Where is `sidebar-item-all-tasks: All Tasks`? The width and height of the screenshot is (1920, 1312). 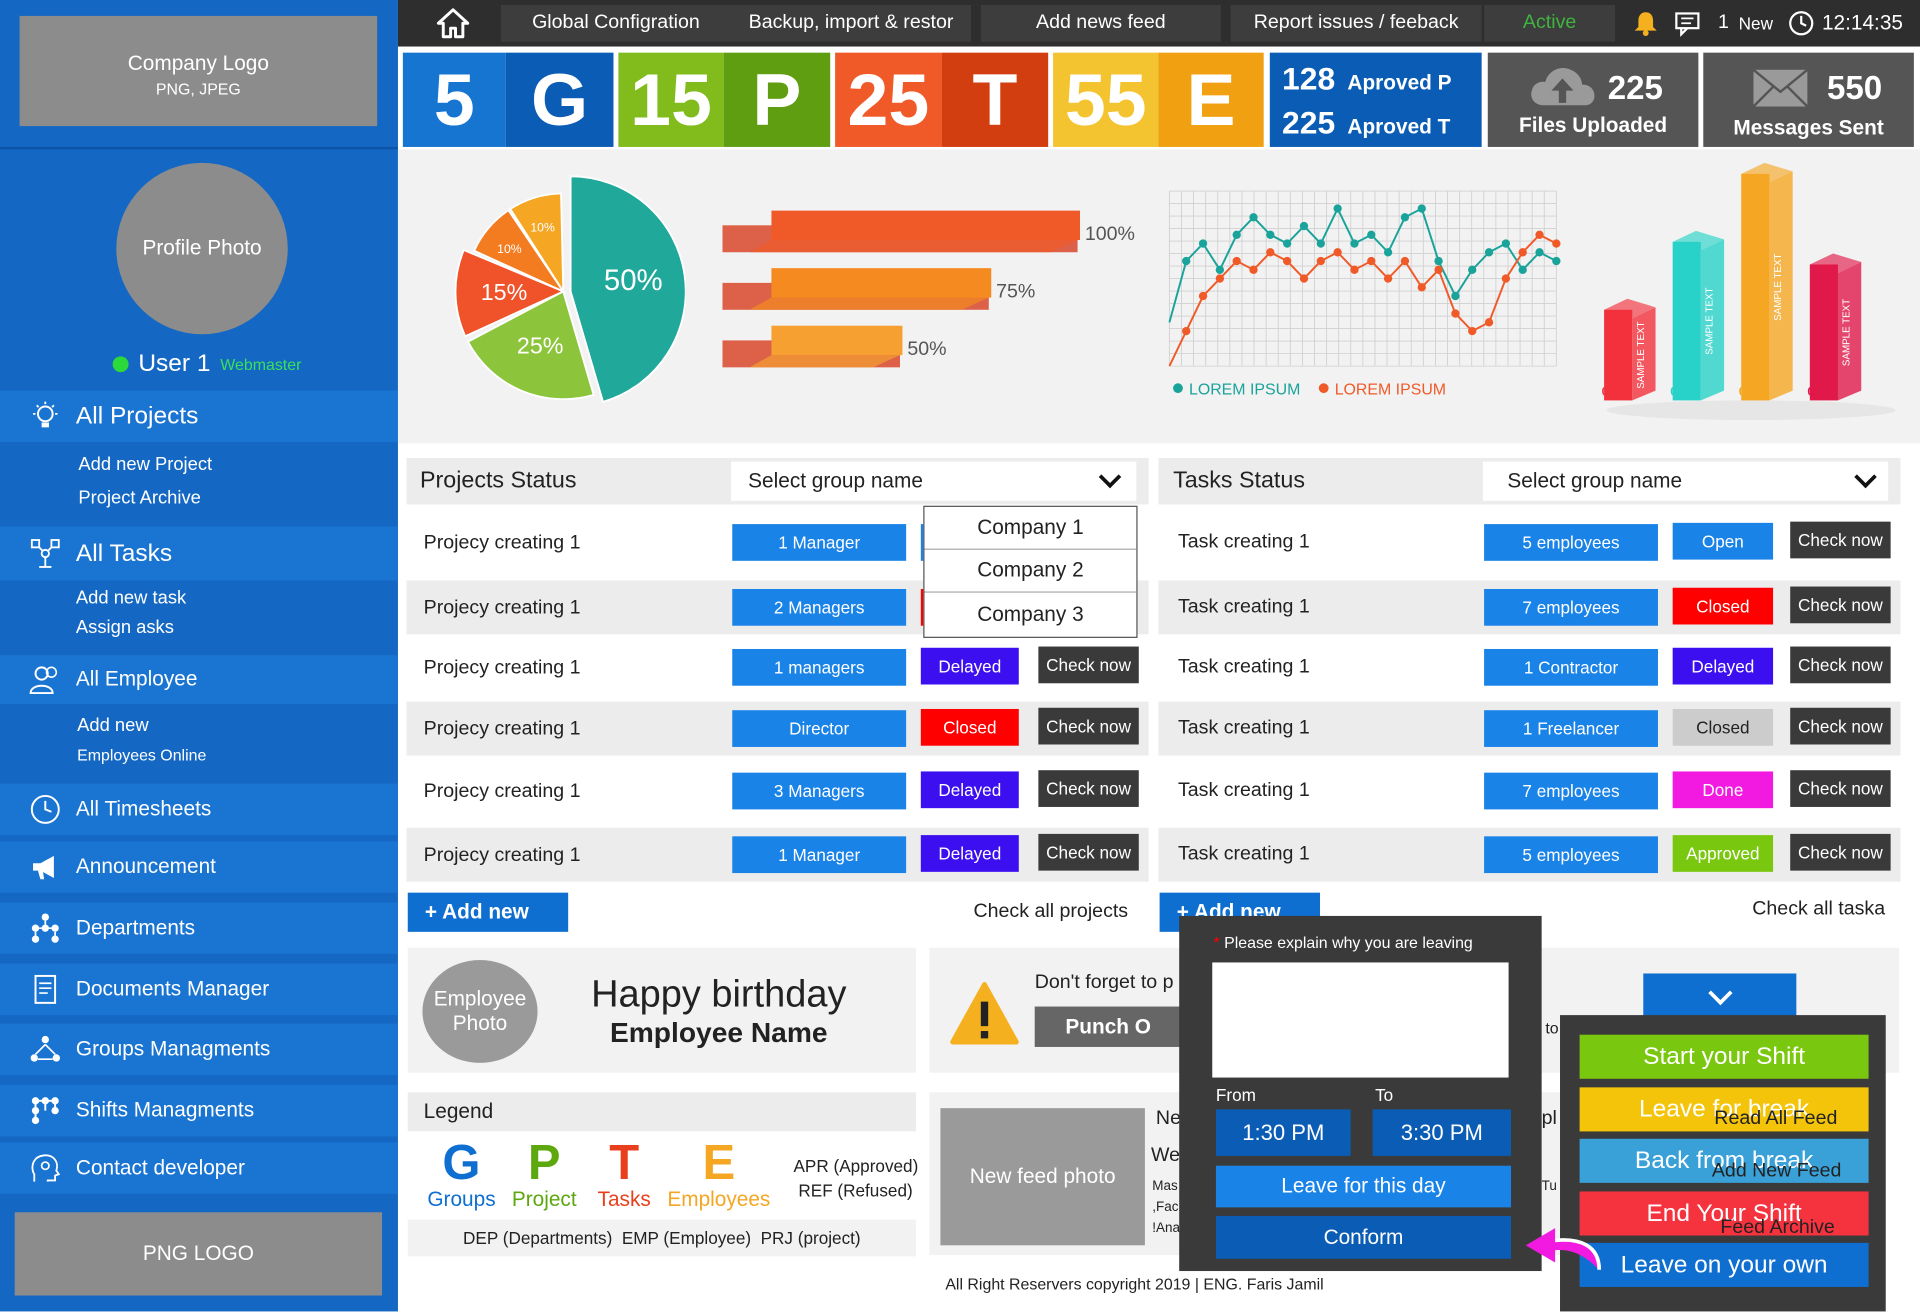 sidebar-item-all-tasks: All Tasks is located at coordinates (199, 553).